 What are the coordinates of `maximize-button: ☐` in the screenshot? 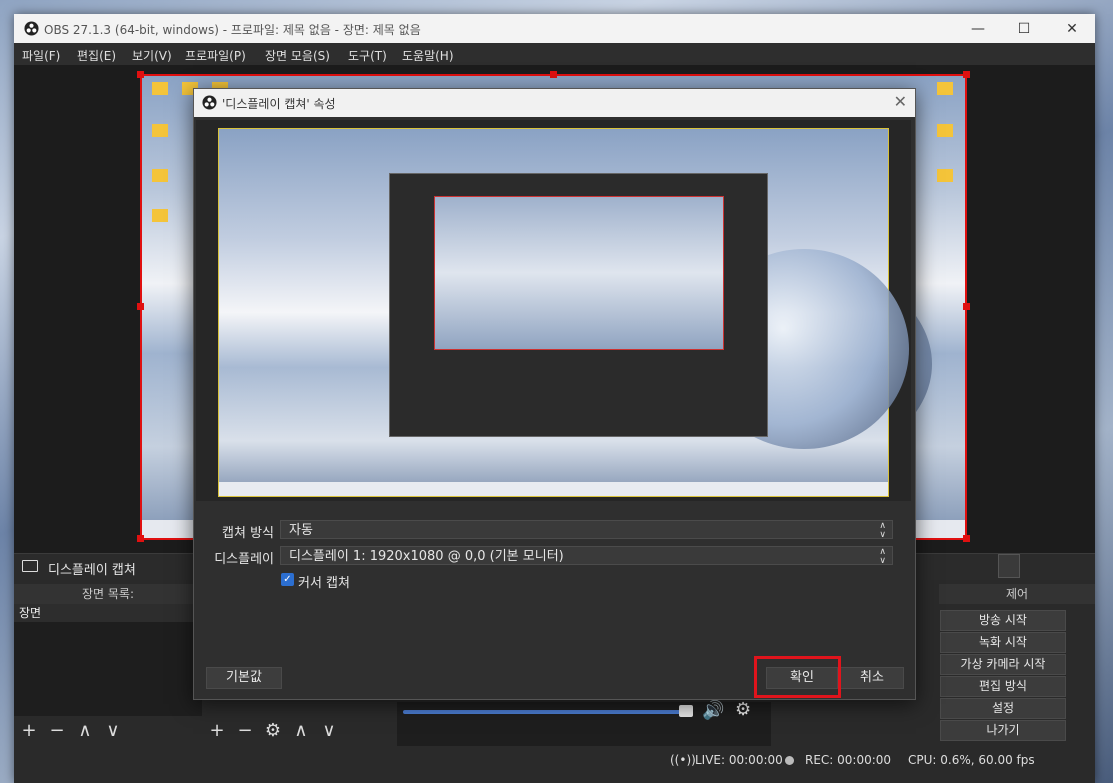 It's located at (1024, 28).